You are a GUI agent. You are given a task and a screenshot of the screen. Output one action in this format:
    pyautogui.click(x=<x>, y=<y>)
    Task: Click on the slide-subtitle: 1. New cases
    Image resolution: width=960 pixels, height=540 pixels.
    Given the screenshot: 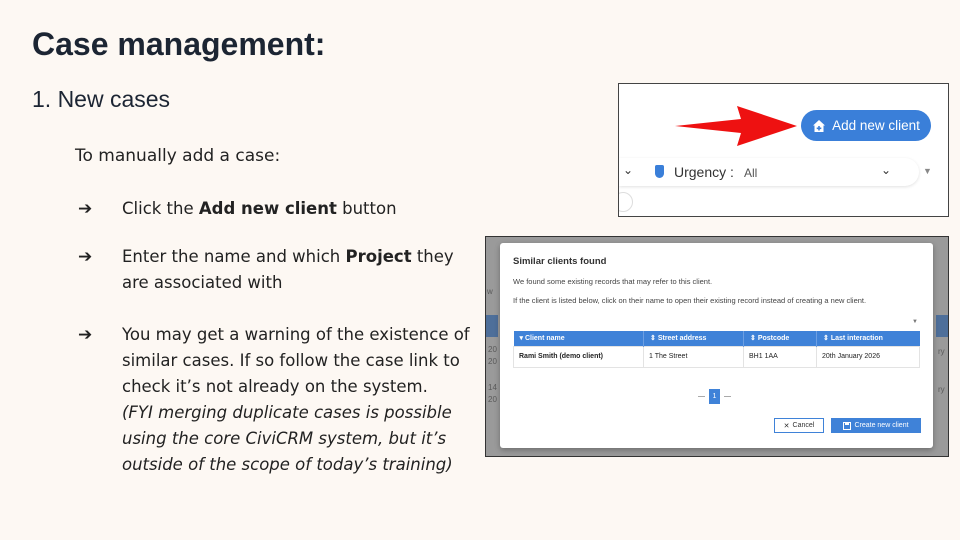 What is the action you would take?
    pyautogui.click(x=101, y=99)
    